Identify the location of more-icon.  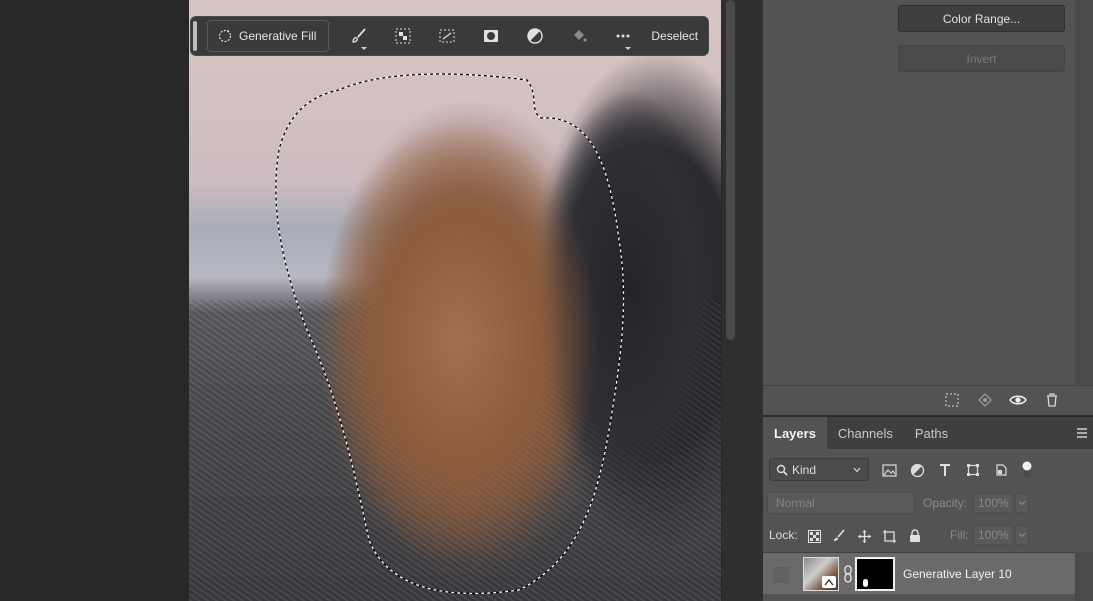
(623, 36).